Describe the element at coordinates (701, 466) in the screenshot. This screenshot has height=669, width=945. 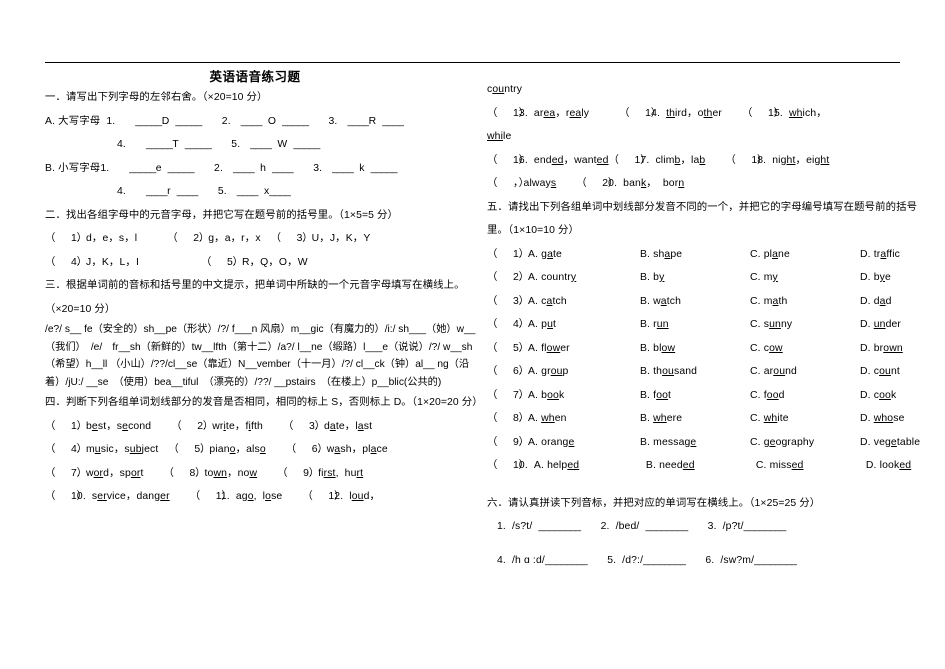
I see `s5-10-option-b: B. needed` at that location.